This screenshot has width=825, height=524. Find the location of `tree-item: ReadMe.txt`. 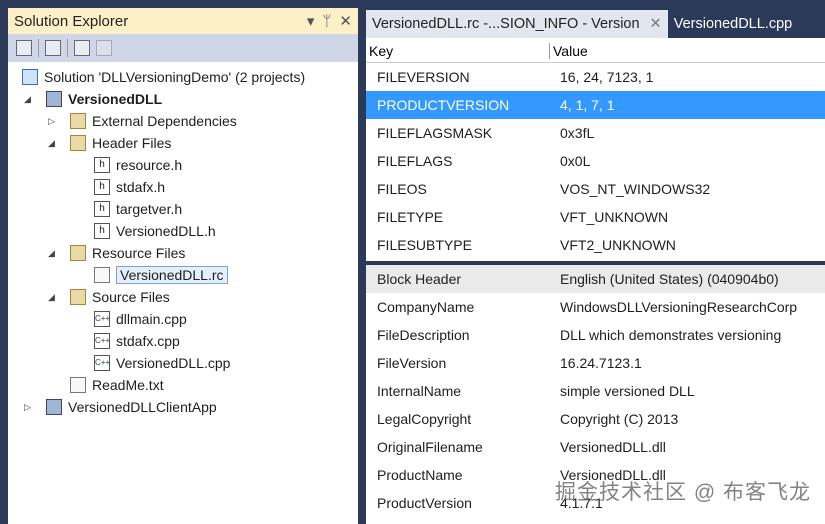

tree-item: ReadMe.txt is located at coordinates (183, 385).